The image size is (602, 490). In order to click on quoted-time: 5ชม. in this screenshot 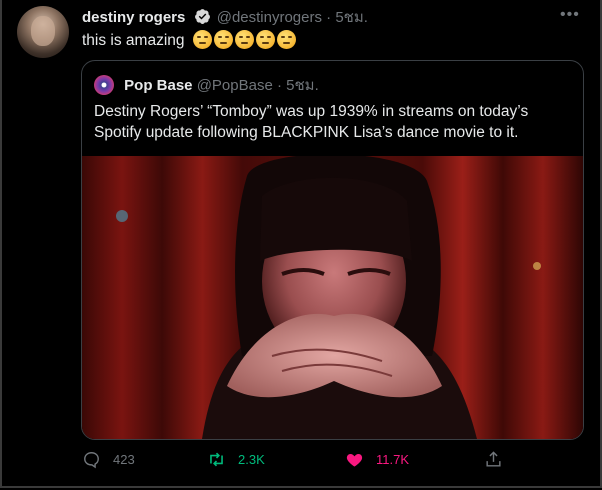, I will do `click(302, 85)`.